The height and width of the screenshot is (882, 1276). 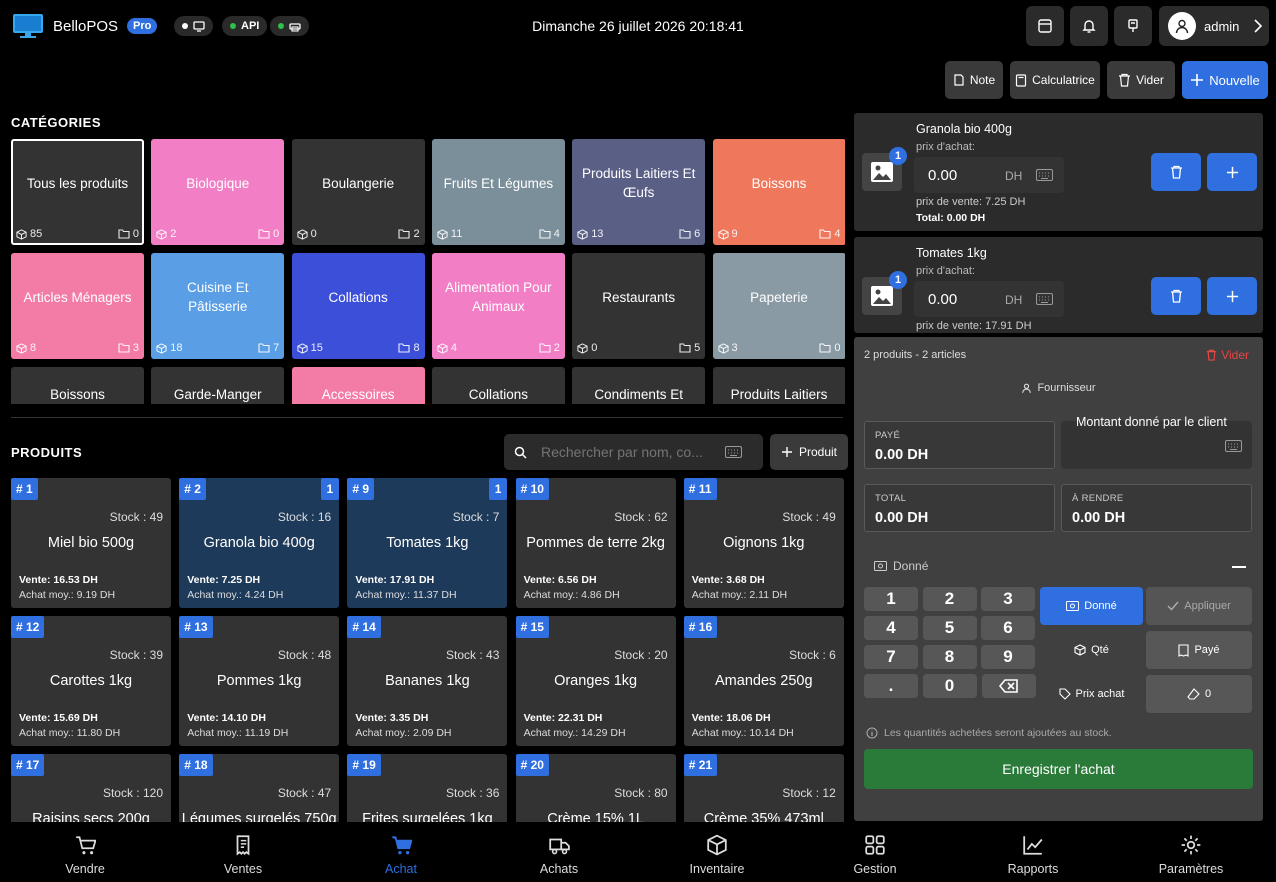 What do you see at coordinates (717, 852) in the screenshot?
I see `nav-item-inventaire: Inventaire` at bounding box center [717, 852].